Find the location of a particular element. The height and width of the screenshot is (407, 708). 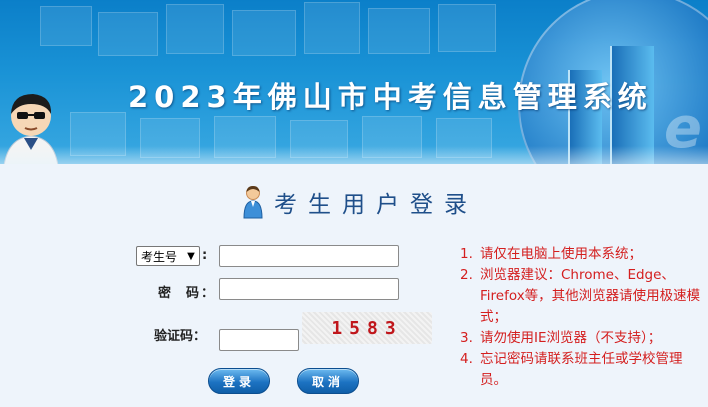

password-label: 密 码： is located at coordinates (187, 293).